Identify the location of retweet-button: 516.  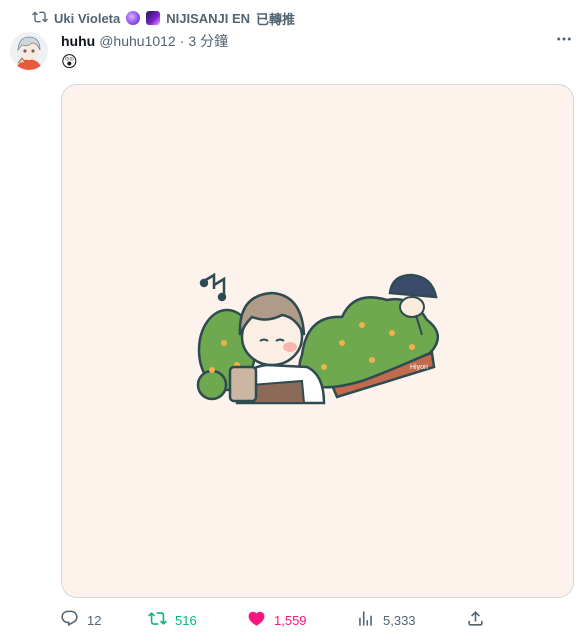
(172, 620).